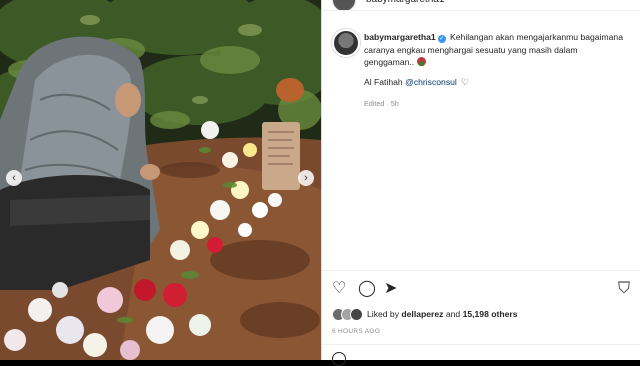 Image resolution: width=640 pixels, height=366 pixels. I want to click on likes-text: Liked by dellaperez and 15,198 others, so click(442, 314).